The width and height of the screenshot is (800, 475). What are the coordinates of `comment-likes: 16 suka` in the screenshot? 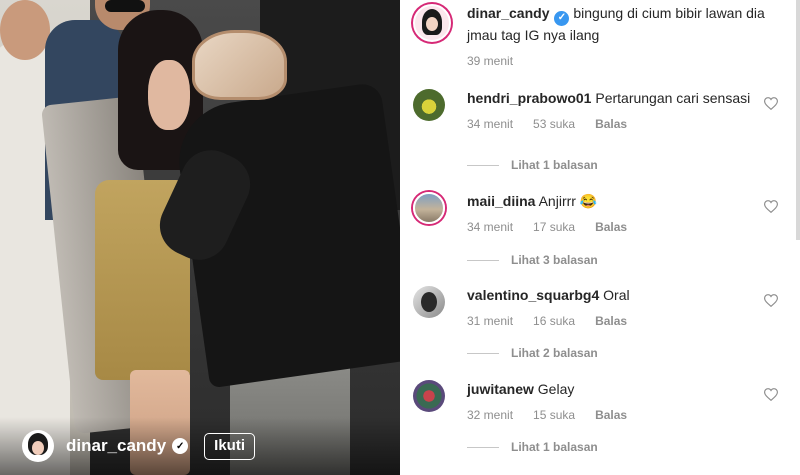 It's located at (554, 321).